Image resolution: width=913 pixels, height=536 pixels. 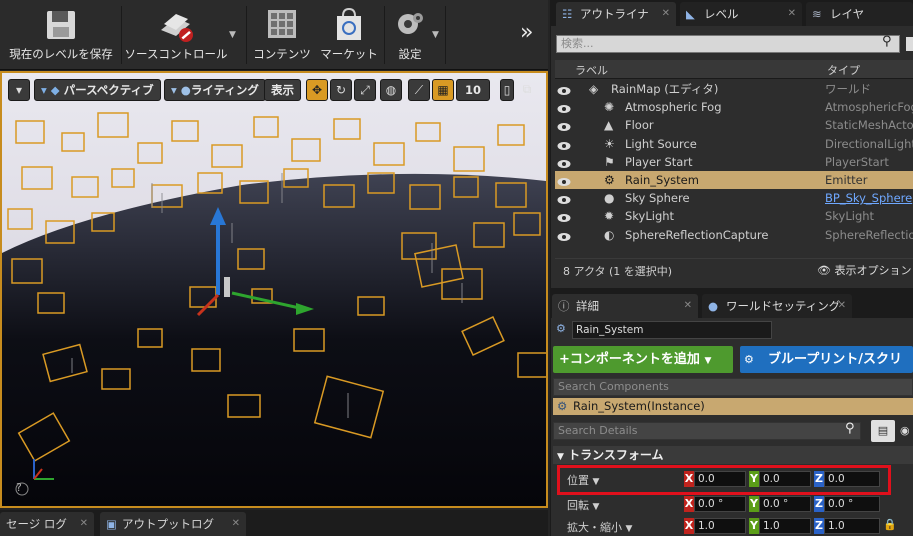 What do you see at coordinates (591, 70) in the screenshot?
I see `col-label: ラベル` at bounding box center [591, 70].